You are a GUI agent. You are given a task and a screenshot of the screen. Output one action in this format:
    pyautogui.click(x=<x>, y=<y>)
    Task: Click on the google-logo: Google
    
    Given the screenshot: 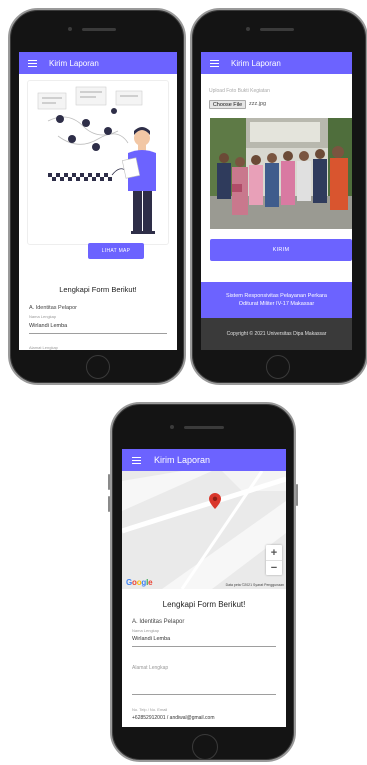 What is the action you would take?
    pyautogui.click(x=139, y=582)
    